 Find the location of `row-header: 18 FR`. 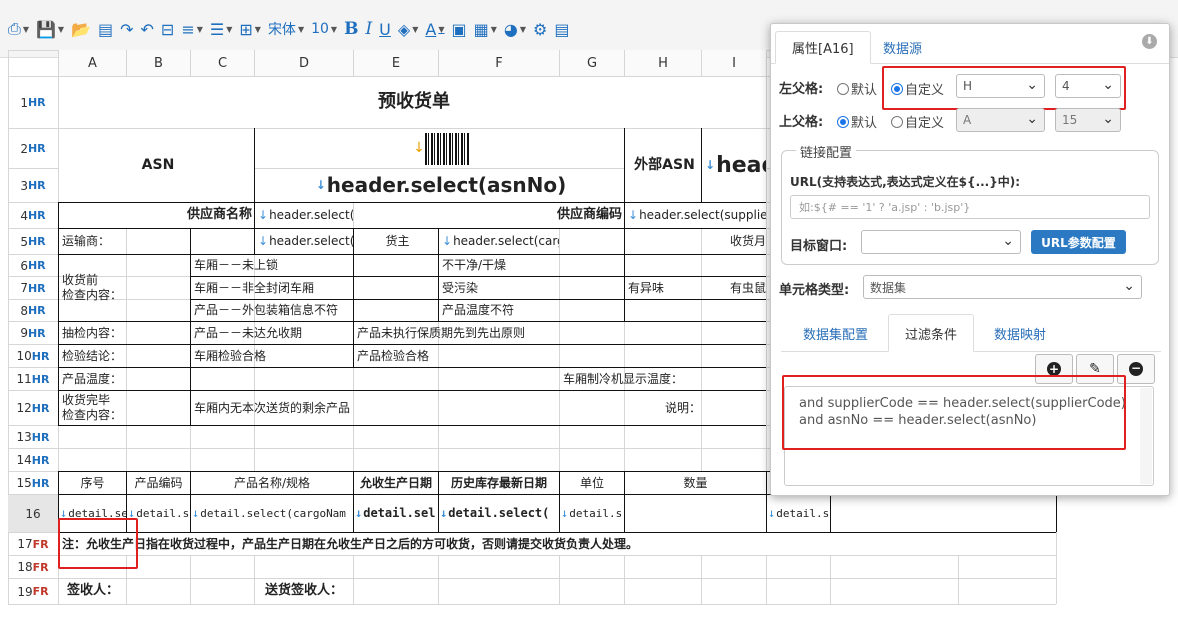

row-header: 18 FR is located at coordinates (33, 567).